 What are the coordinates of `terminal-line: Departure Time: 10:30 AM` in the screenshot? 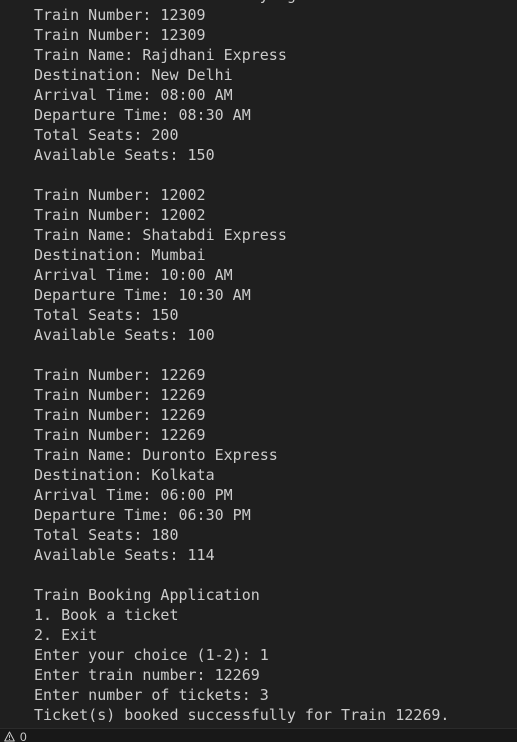 It's located at (142, 295).